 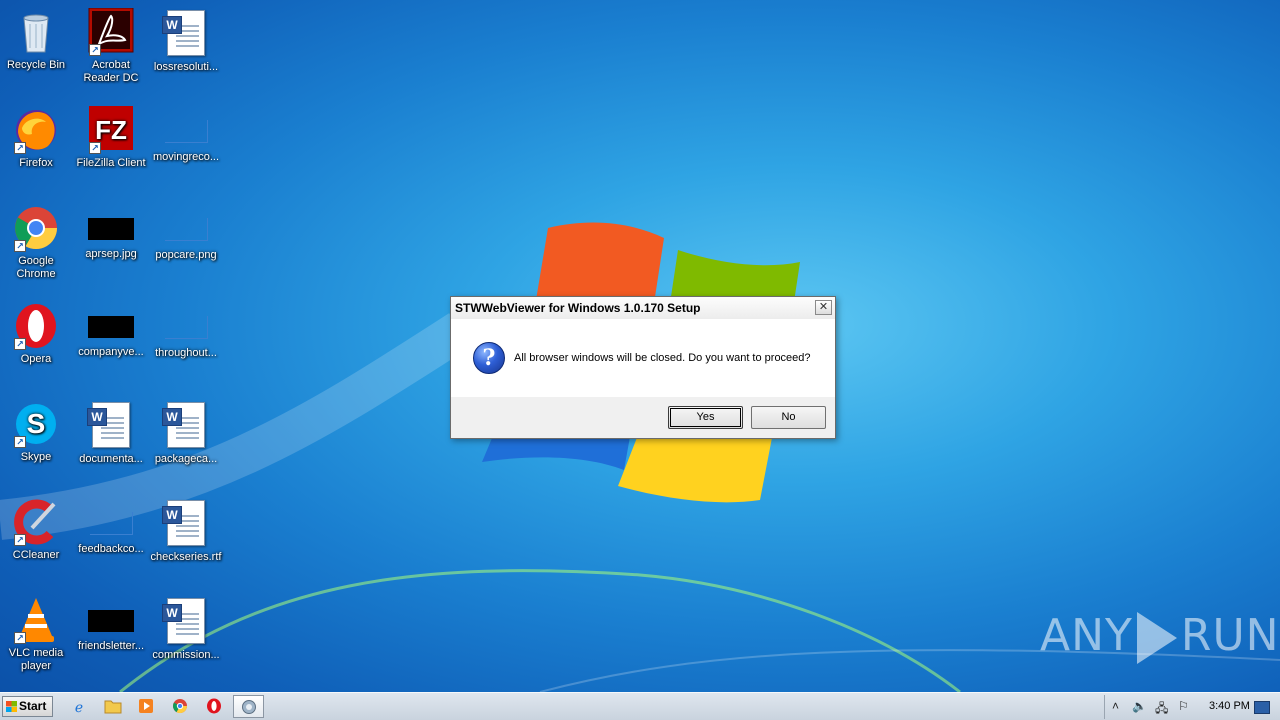 I want to click on skype-icon: S ↗, so click(x=36, y=424).